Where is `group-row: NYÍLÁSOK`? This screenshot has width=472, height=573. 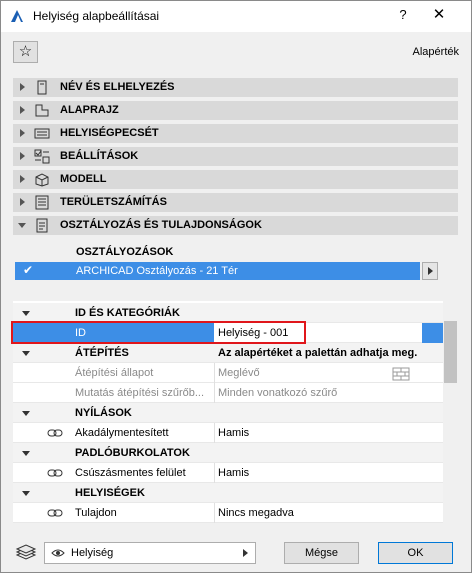
group-row: NYÍLÁSOK is located at coordinates (228, 413).